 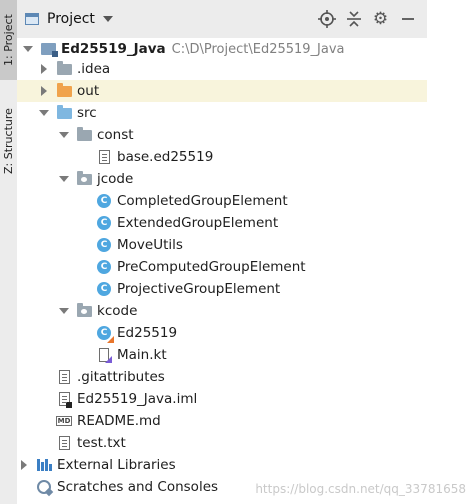 What do you see at coordinates (245, 333) in the screenshot?
I see `tree-node-ed25519: C Ed25519` at bounding box center [245, 333].